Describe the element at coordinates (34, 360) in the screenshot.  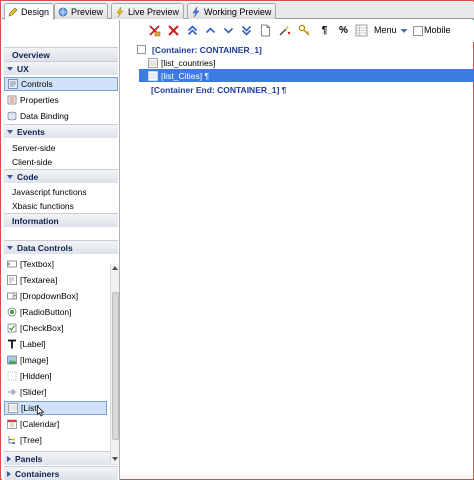
I see `control-item-label: [Image]` at that location.